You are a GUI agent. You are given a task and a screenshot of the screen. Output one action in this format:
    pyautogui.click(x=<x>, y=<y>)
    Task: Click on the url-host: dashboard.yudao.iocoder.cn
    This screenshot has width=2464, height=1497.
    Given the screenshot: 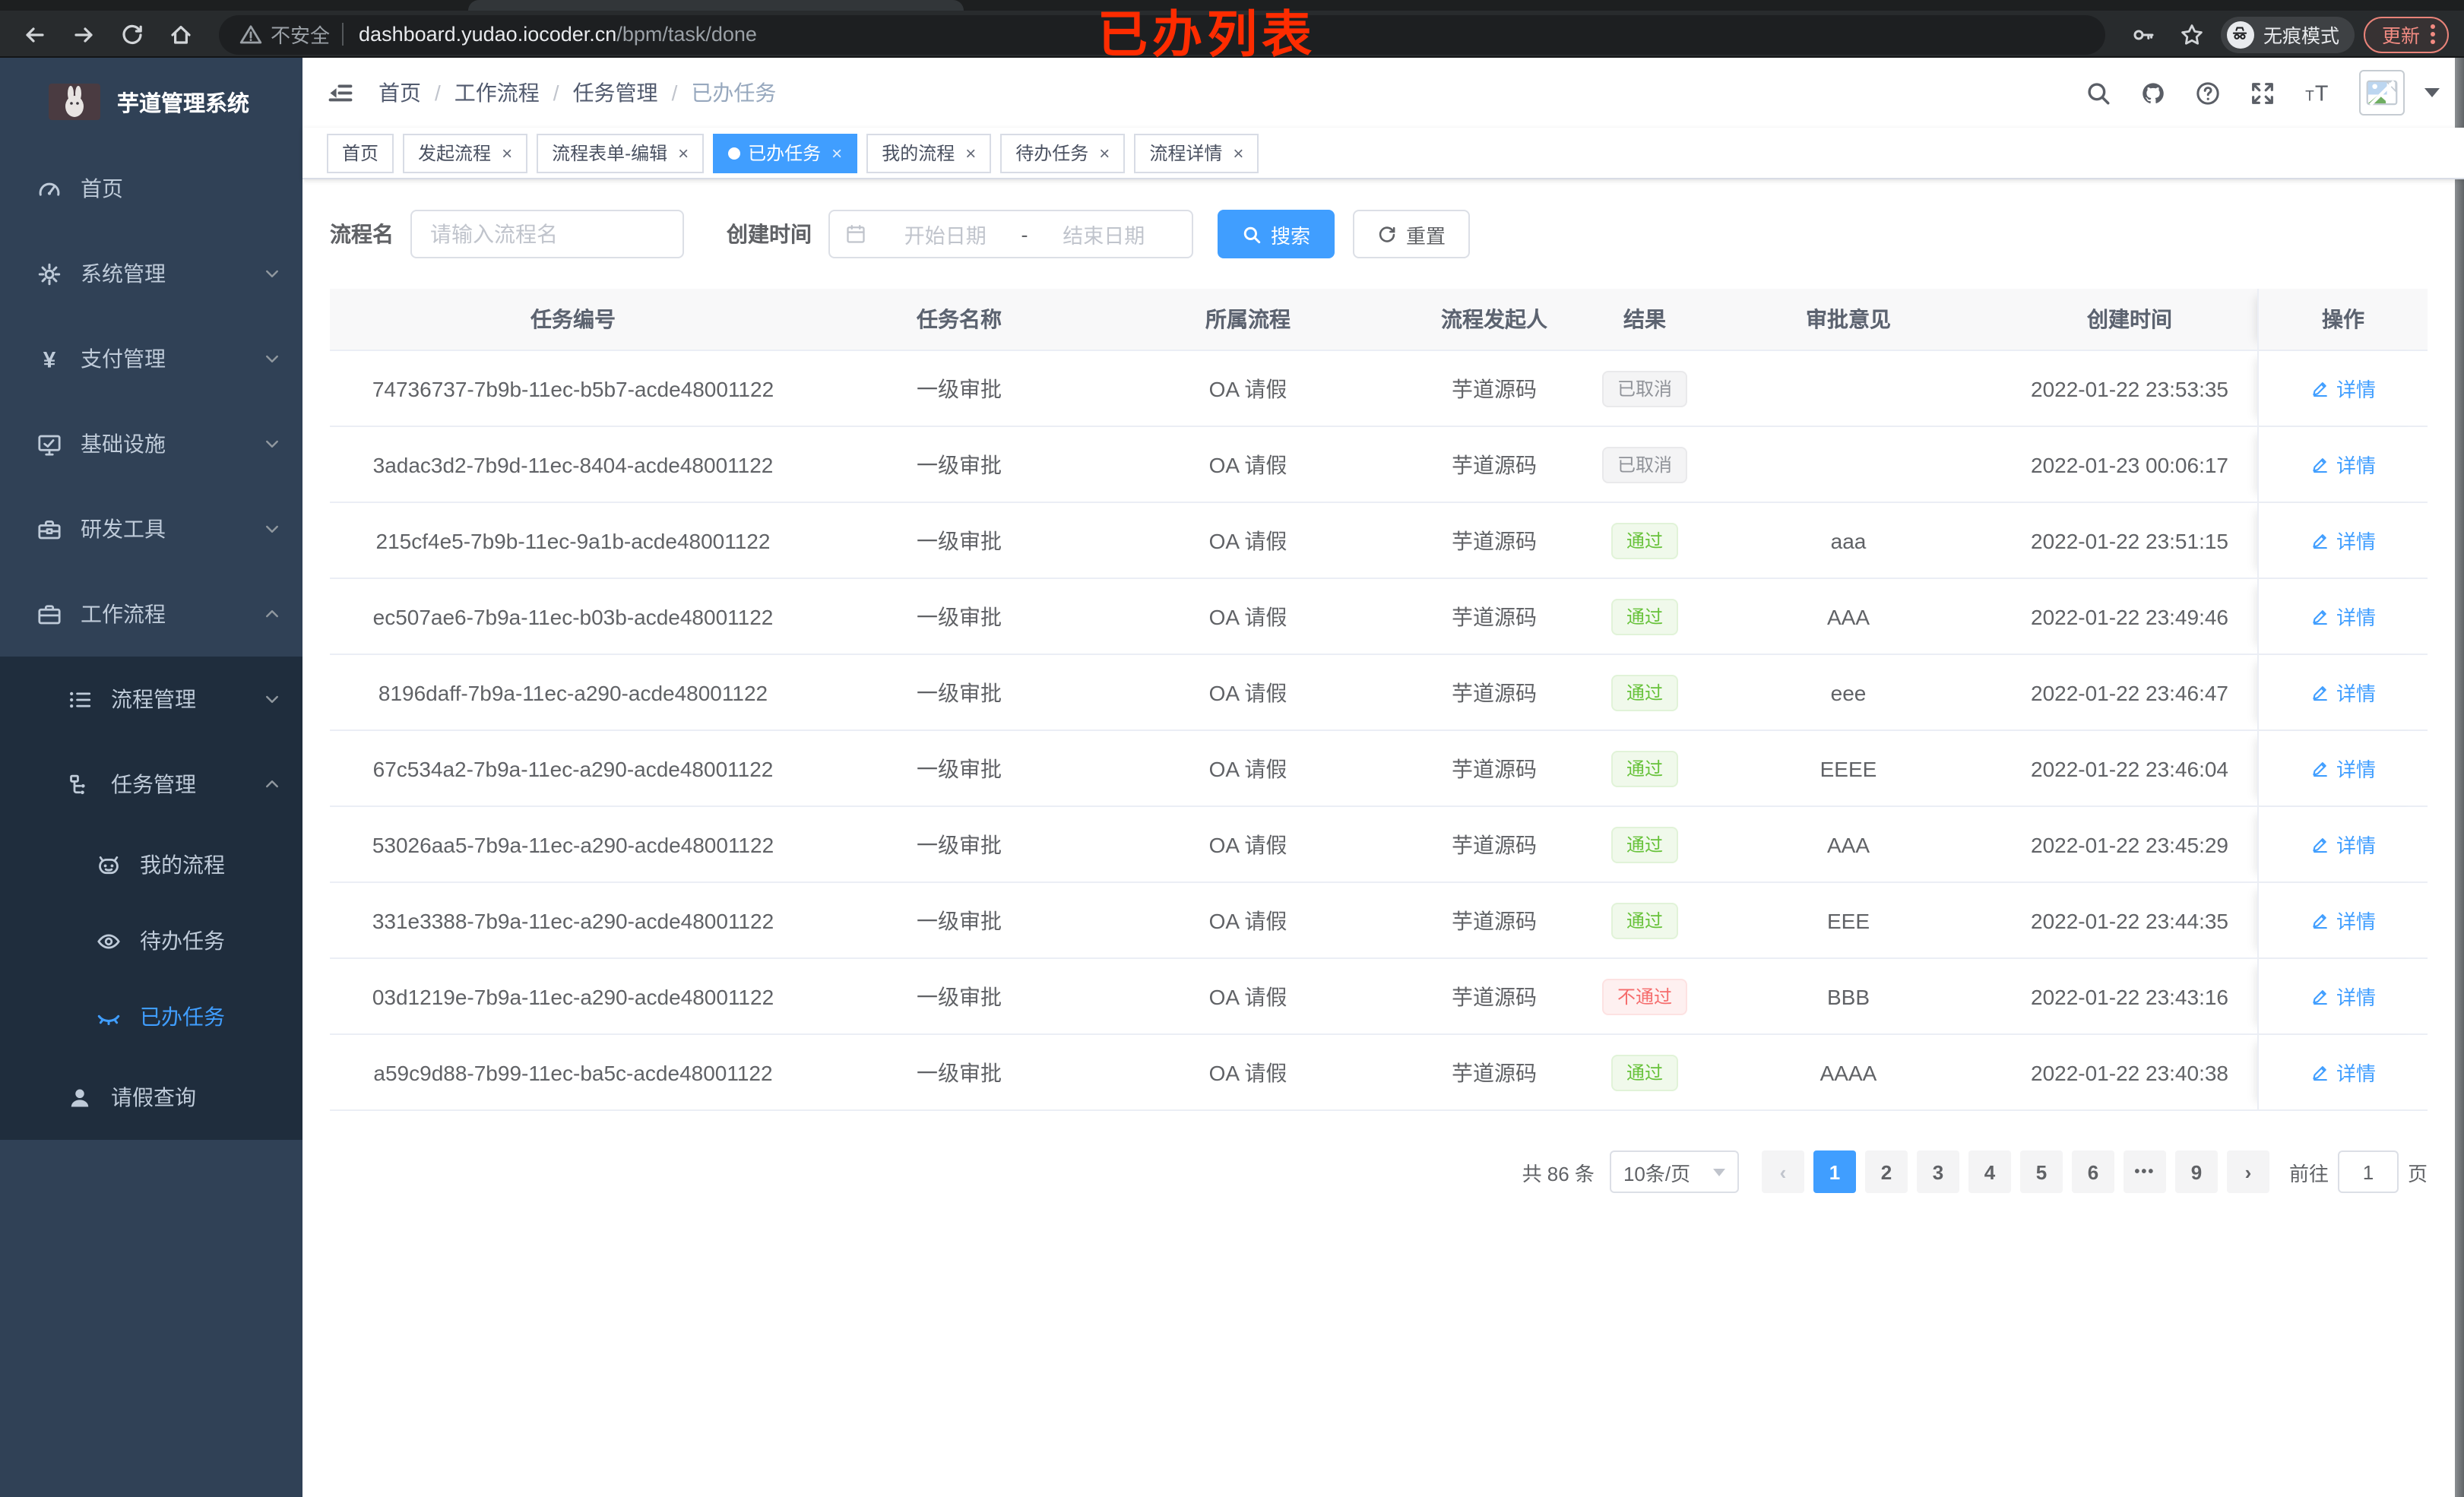 What is the action you would take?
    pyautogui.click(x=488, y=34)
    